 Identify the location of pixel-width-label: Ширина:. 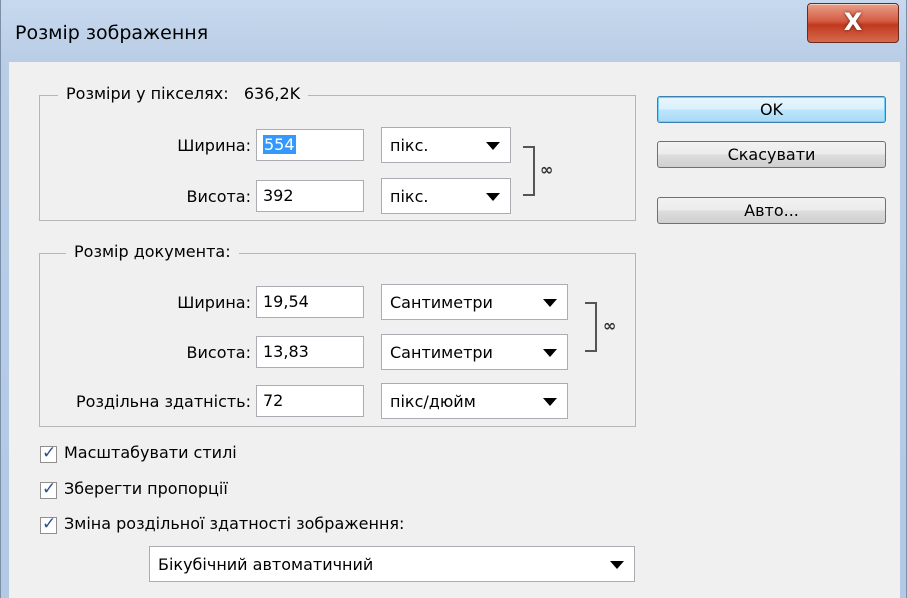
(214, 145).